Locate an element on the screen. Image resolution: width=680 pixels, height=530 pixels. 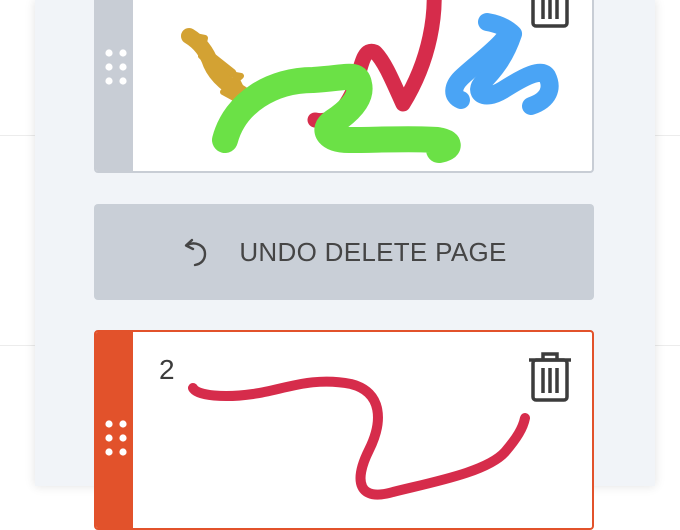
page-drawing is located at coordinates (359, 438).